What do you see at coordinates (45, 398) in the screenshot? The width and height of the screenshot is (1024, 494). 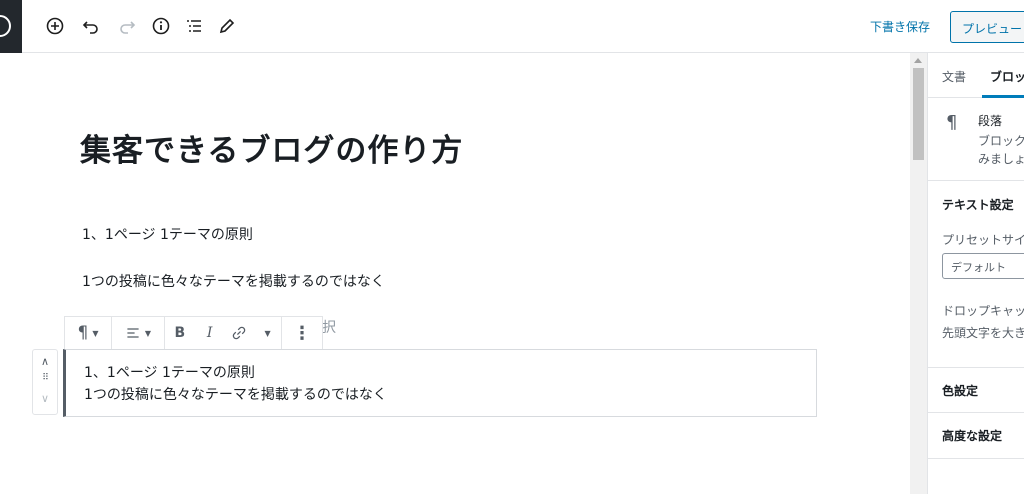 I see `move-down-icon: ∨` at bounding box center [45, 398].